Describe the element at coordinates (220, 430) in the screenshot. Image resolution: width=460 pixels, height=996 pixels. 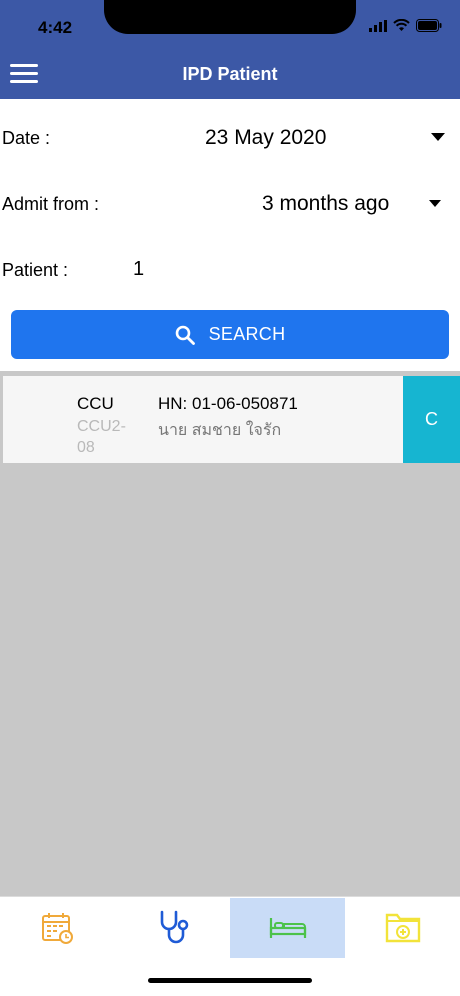
I see `patient-name: นาย สมชาย ใจรัก` at that location.